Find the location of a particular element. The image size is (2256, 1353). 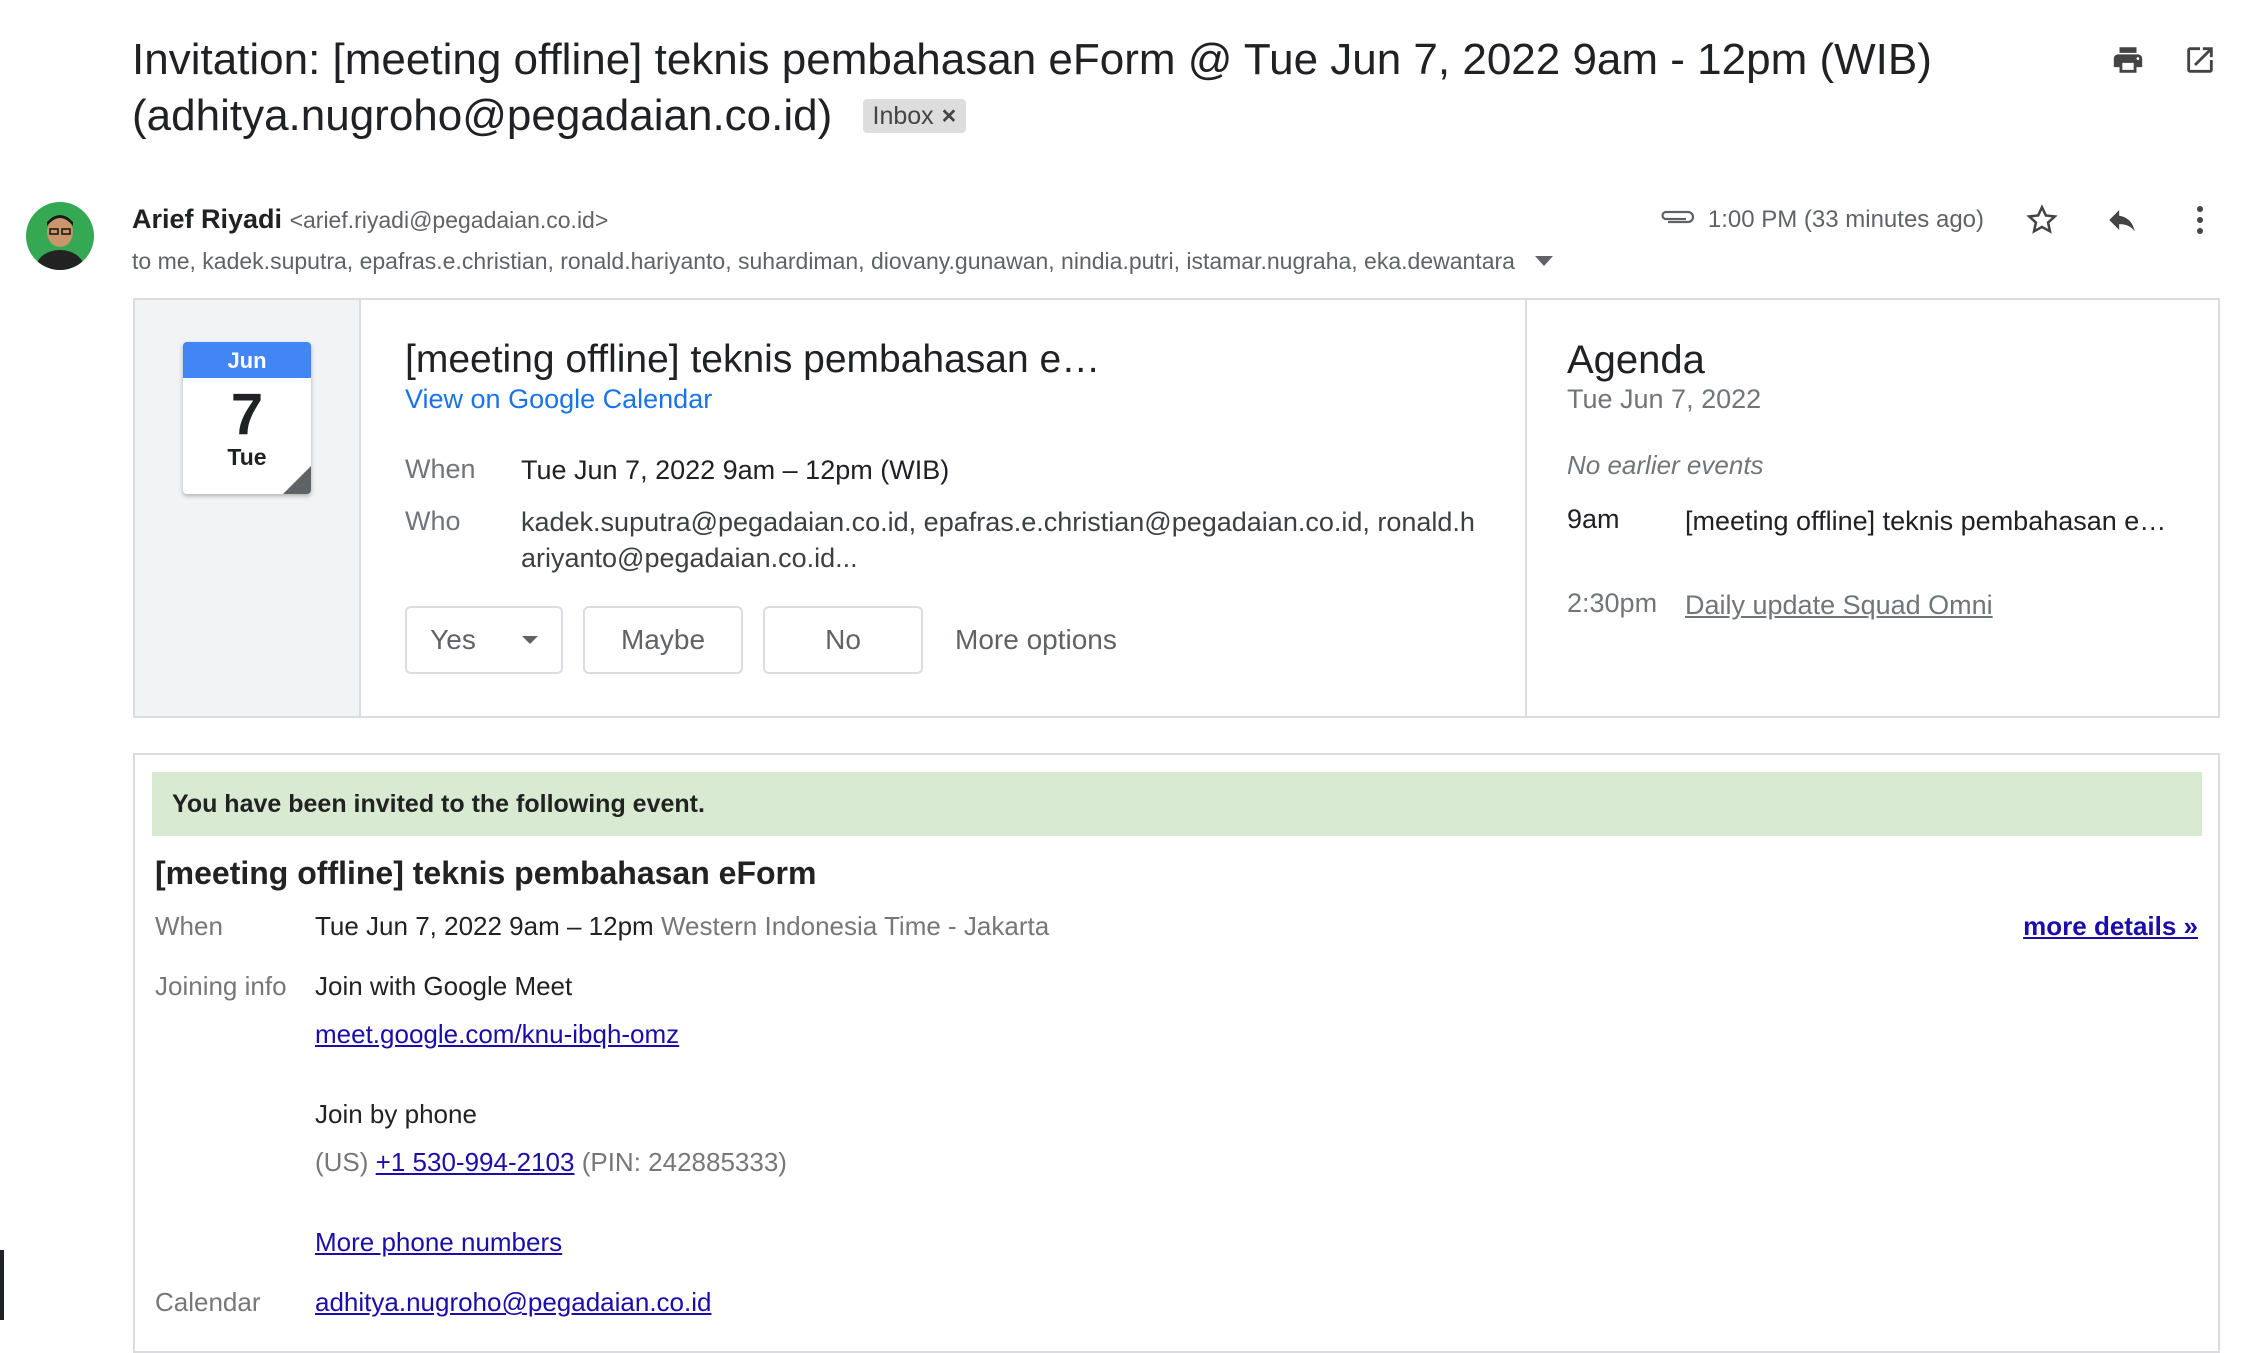

open-in-new-window-icon is located at coordinates (2200, 60).